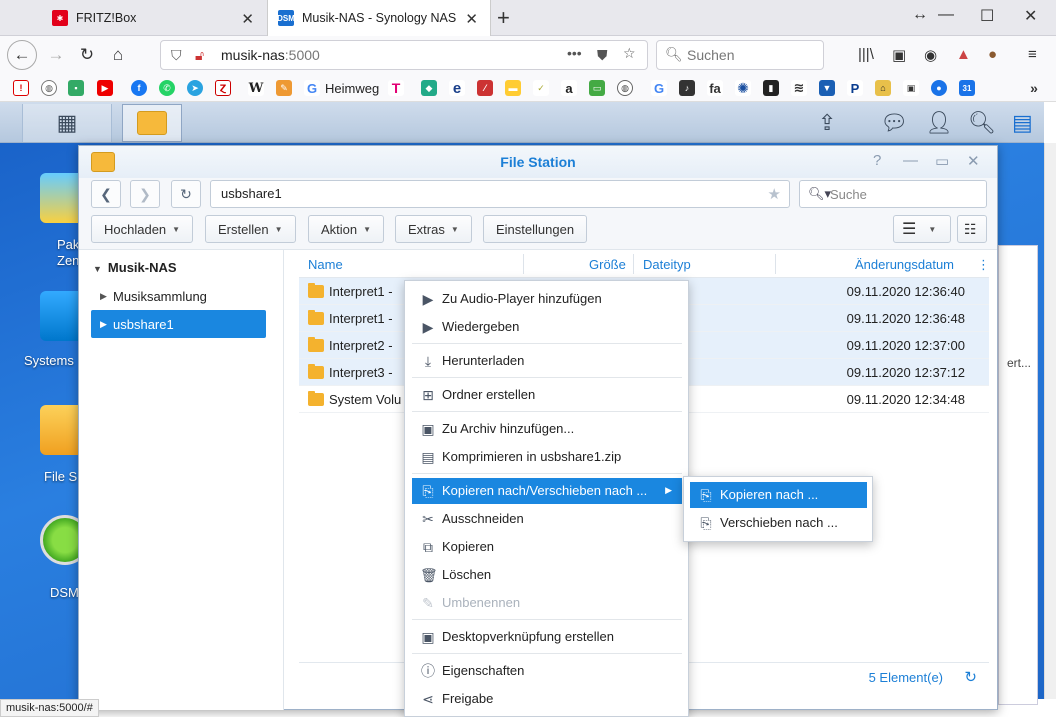 The width and height of the screenshot is (1056, 717). I want to click on maximize-icon: ☐, so click(987, 16).